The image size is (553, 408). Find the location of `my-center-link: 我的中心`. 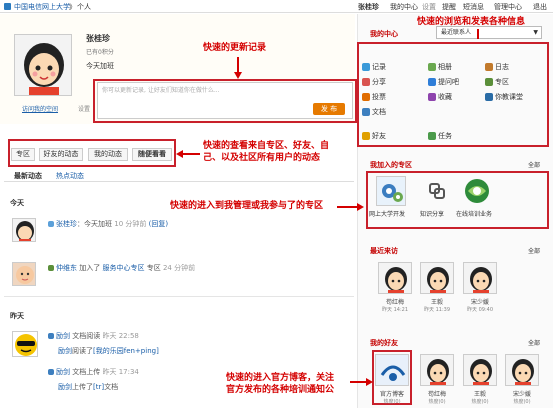

my-center-link: 我的中心 is located at coordinates (404, 7).